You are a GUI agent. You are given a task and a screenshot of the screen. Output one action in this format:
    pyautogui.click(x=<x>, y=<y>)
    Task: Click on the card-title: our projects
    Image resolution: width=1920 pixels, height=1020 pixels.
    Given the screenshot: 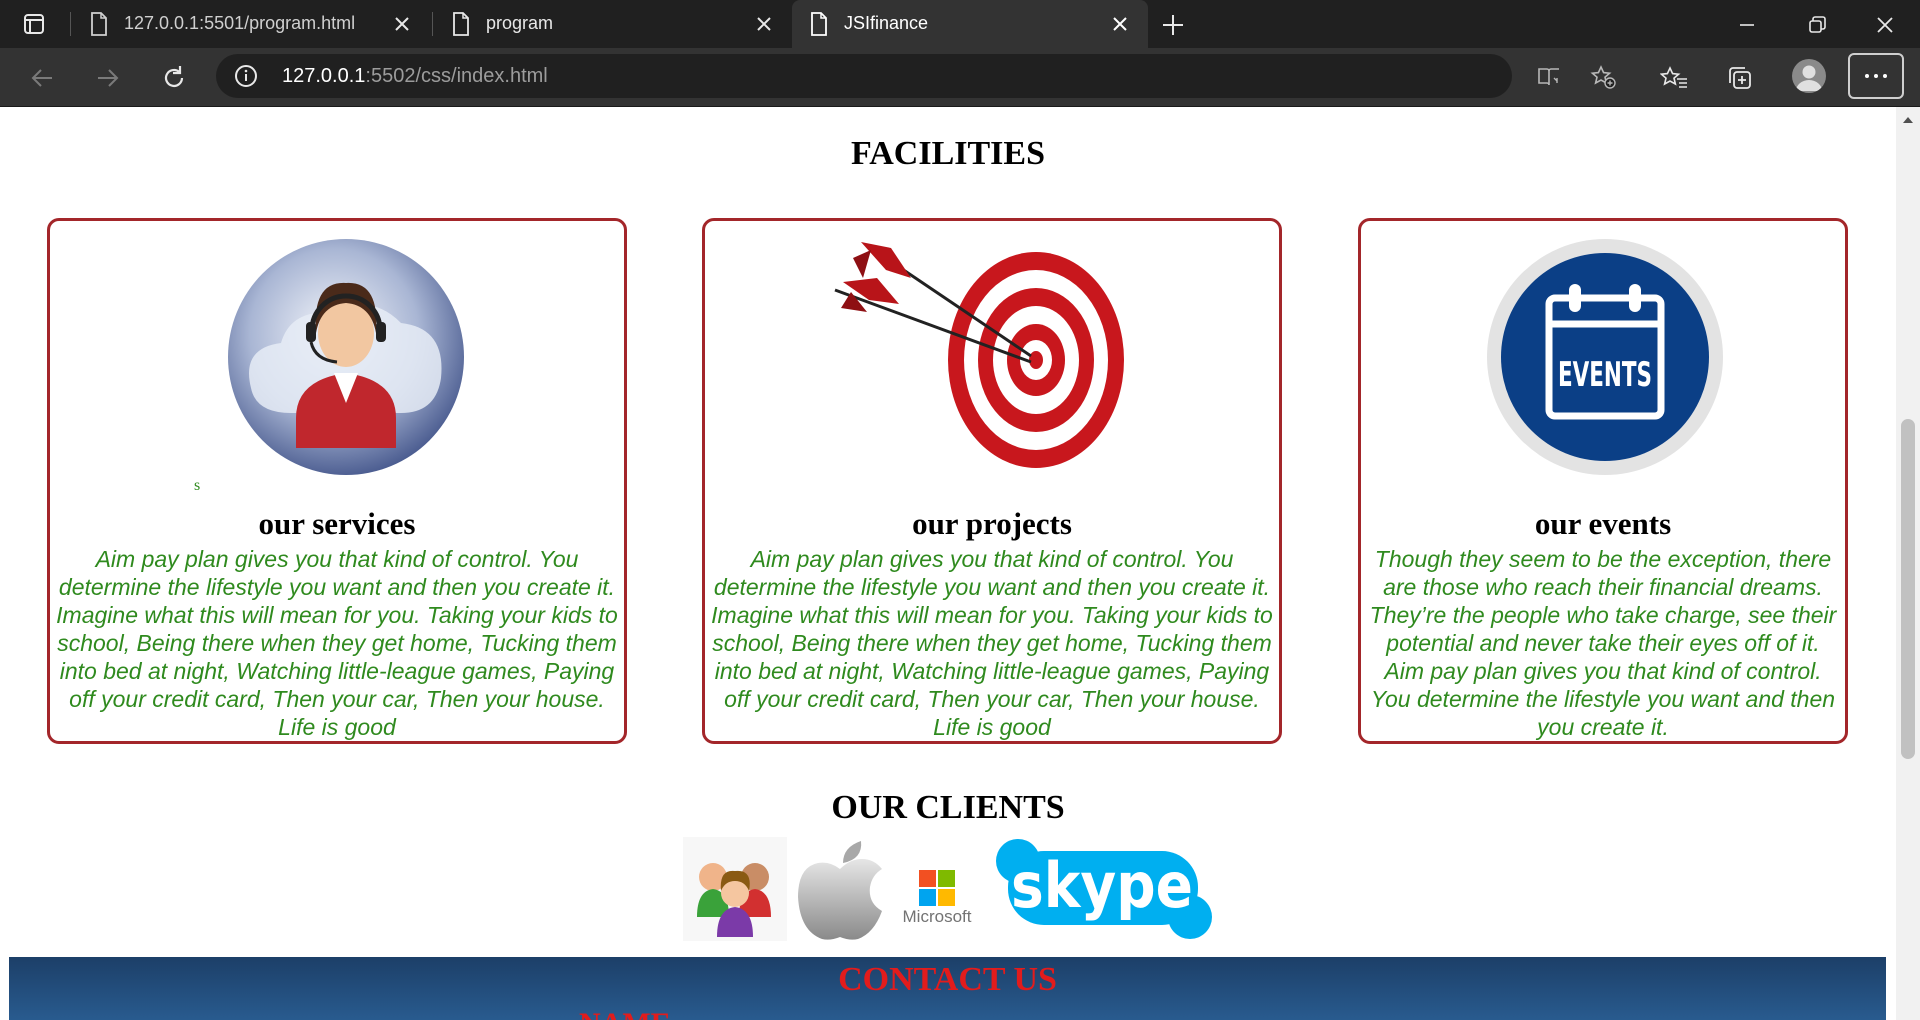 What is the action you would take?
    pyautogui.click(x=992, y=523)
    